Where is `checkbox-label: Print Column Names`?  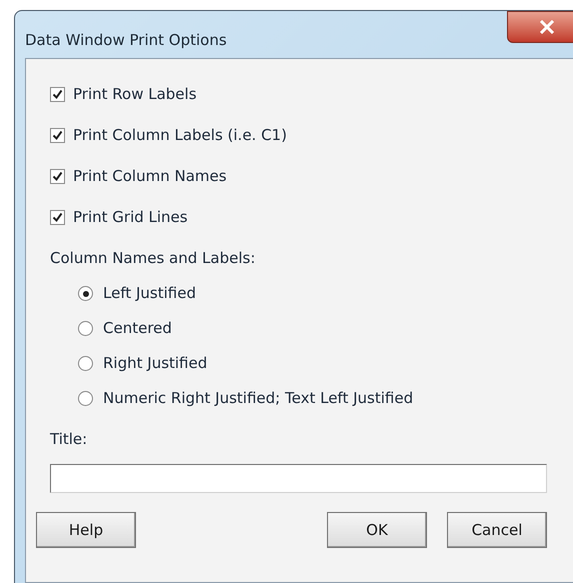
checkbox-label: Print Column Names is located at coordinates (150, 177).